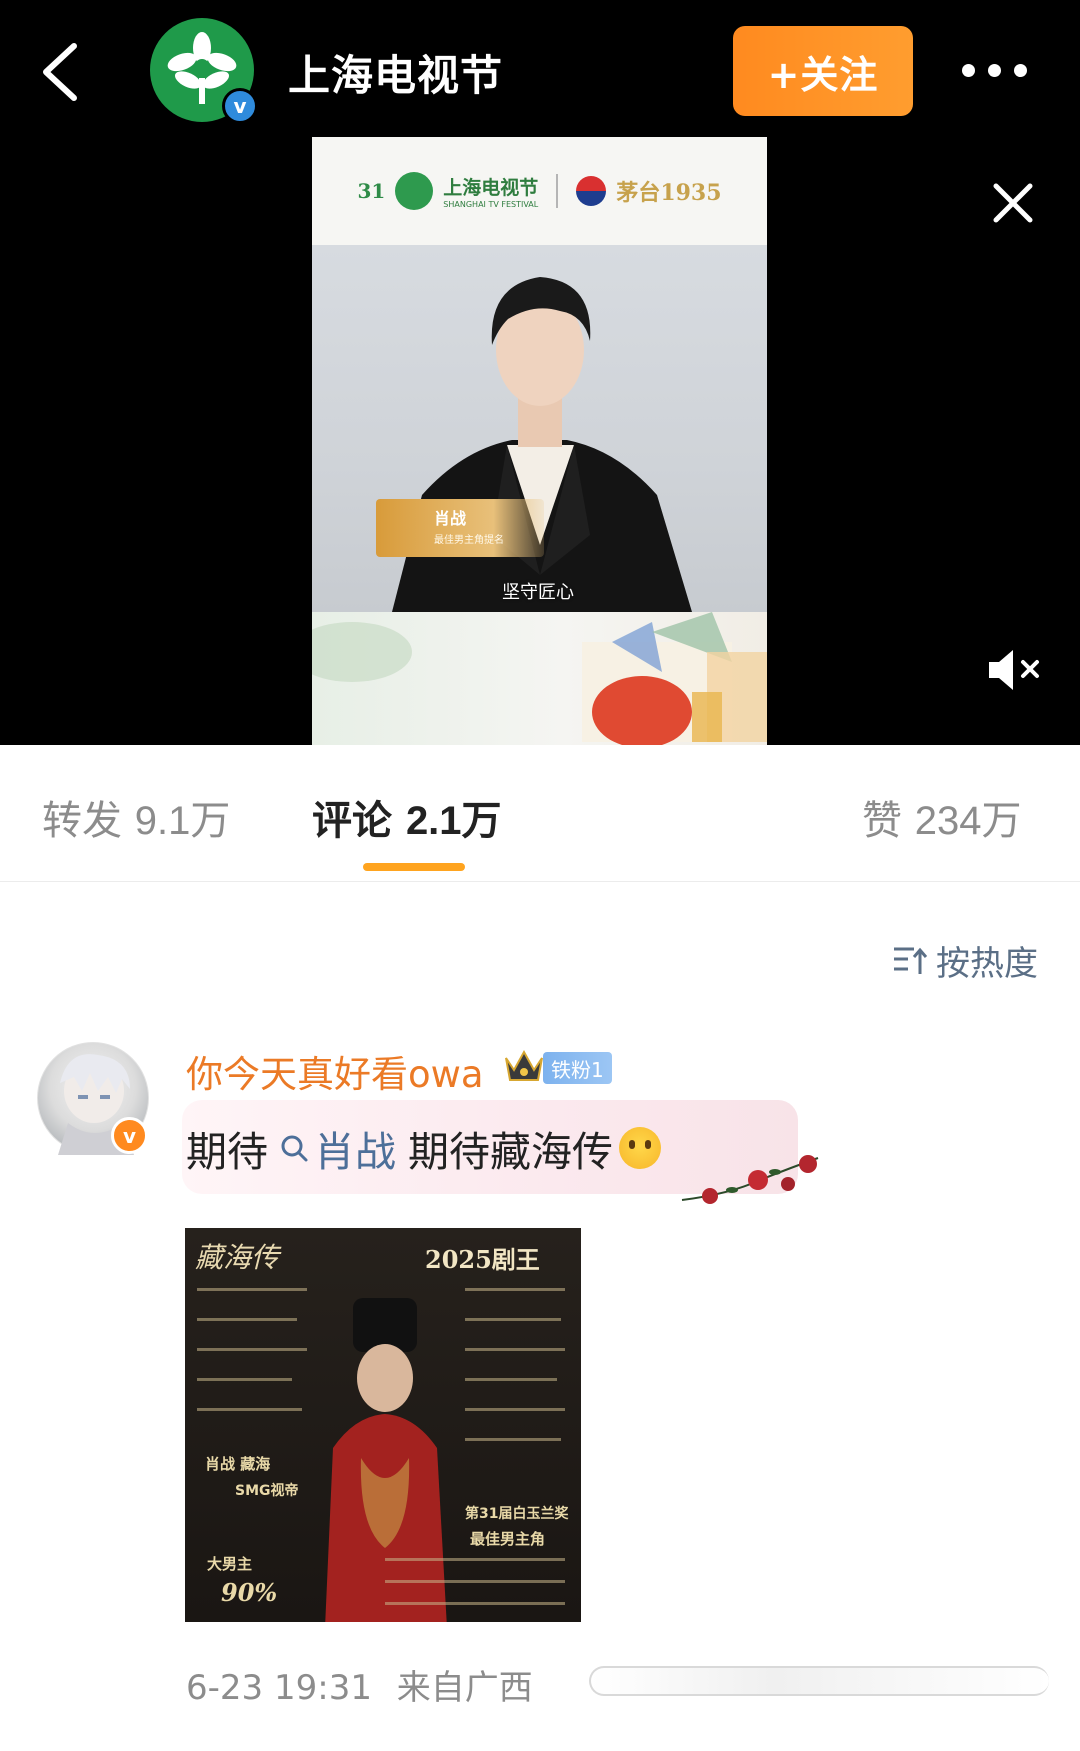 This screenshot has height=1751, width=1080. What do you see at coordinates (968, 821) in the screenshot?
I see `tab-likes-count: 234万` at bounding box center [968, 821].